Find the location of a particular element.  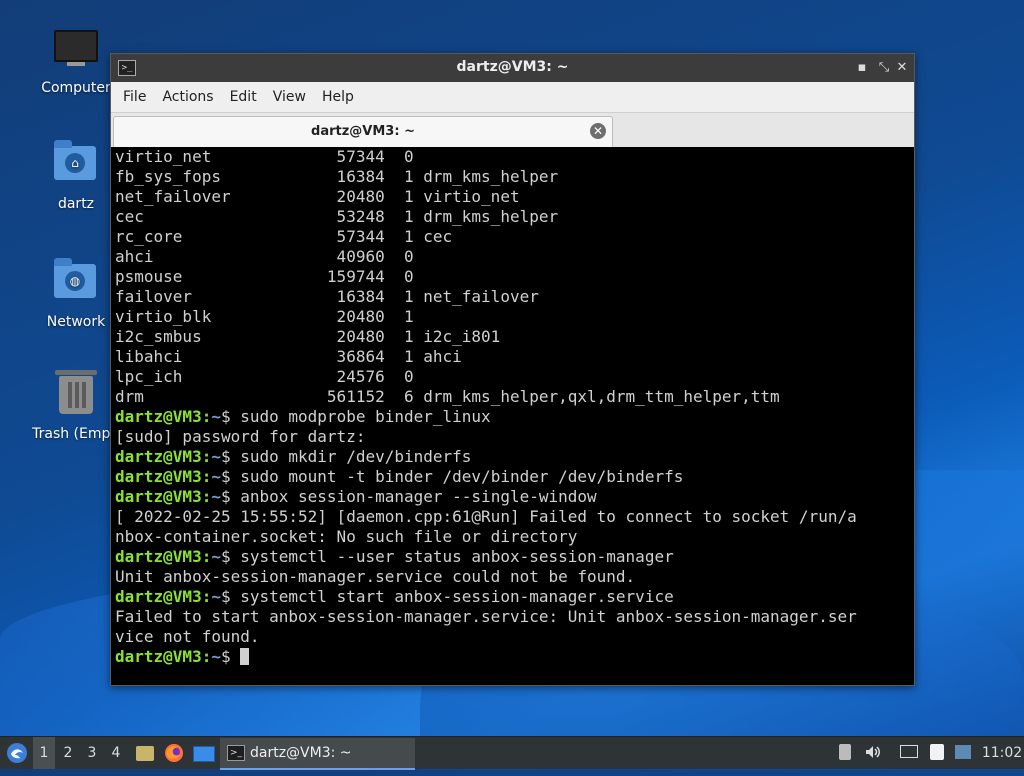

window-titlebar: >_ dartz@VM3: ~ ▪ ⤡ ✕ is located at coordinates (512, 68).